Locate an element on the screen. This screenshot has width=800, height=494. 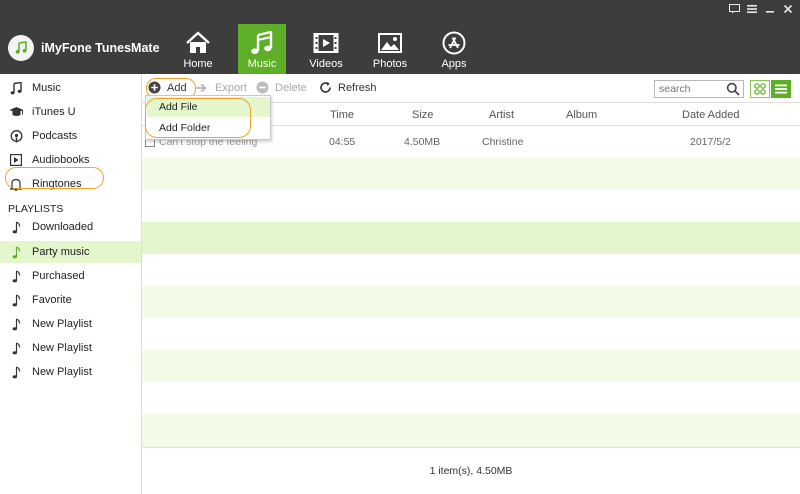
tab-videos: Videos is located at coordinates (326, 49).